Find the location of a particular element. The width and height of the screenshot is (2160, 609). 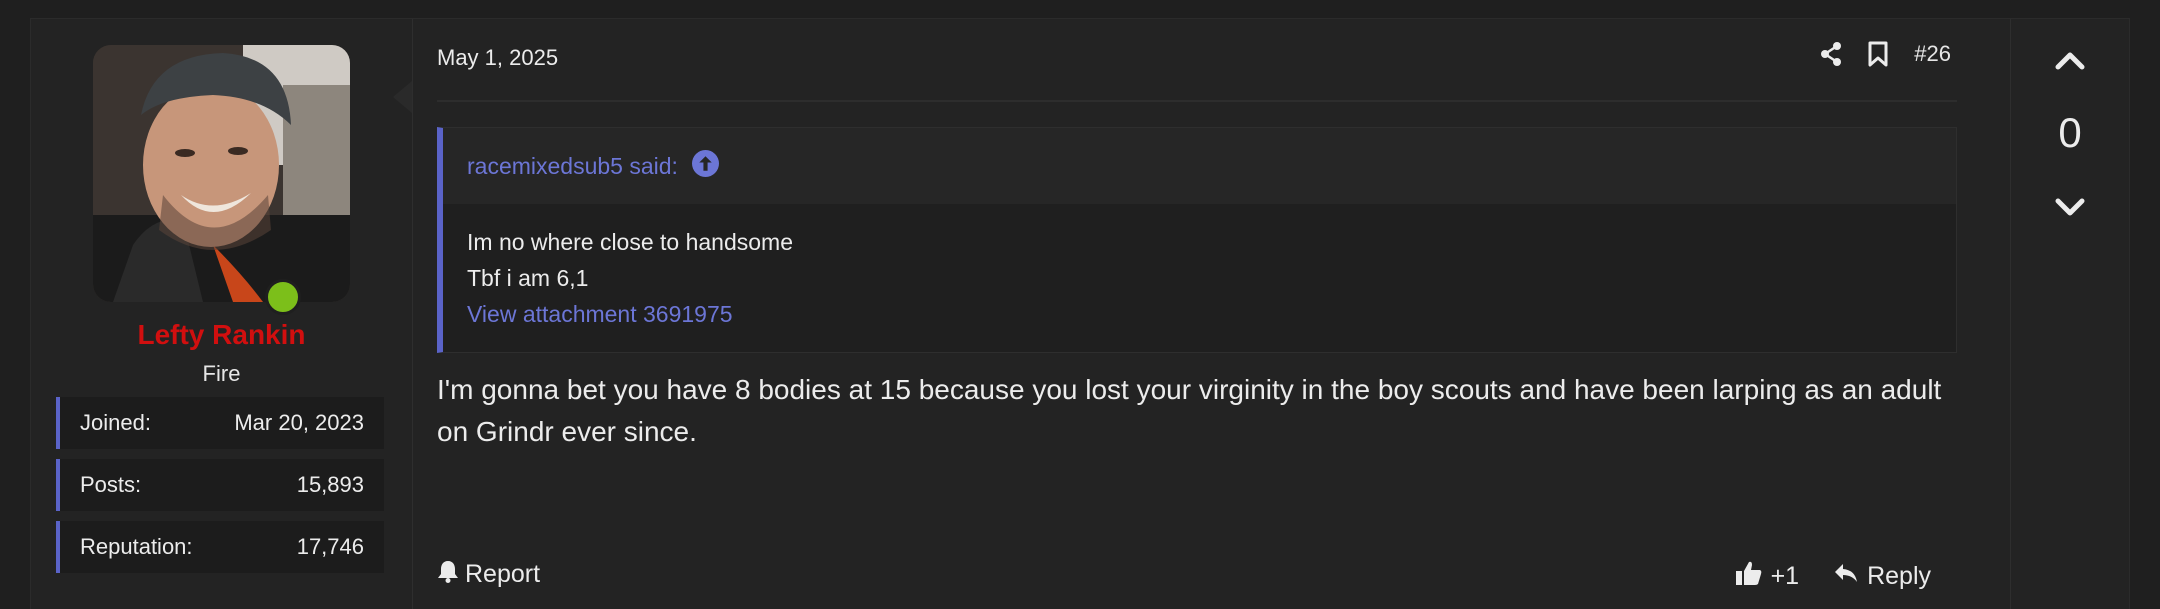

post-date: May 1, 2025 is located at coordinates (497, 58).